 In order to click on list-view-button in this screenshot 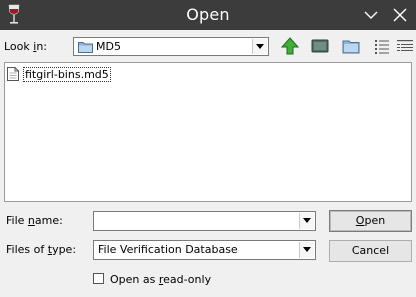, I will do `click(382, 46)`.